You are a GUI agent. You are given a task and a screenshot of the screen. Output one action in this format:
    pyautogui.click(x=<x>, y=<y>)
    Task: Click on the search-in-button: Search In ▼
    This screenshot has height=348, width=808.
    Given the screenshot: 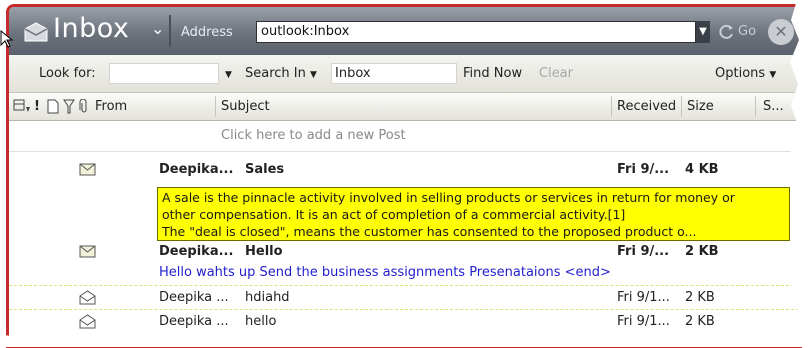 What is the action you would take?
    pyautogui.click(x=281, y=73)
    